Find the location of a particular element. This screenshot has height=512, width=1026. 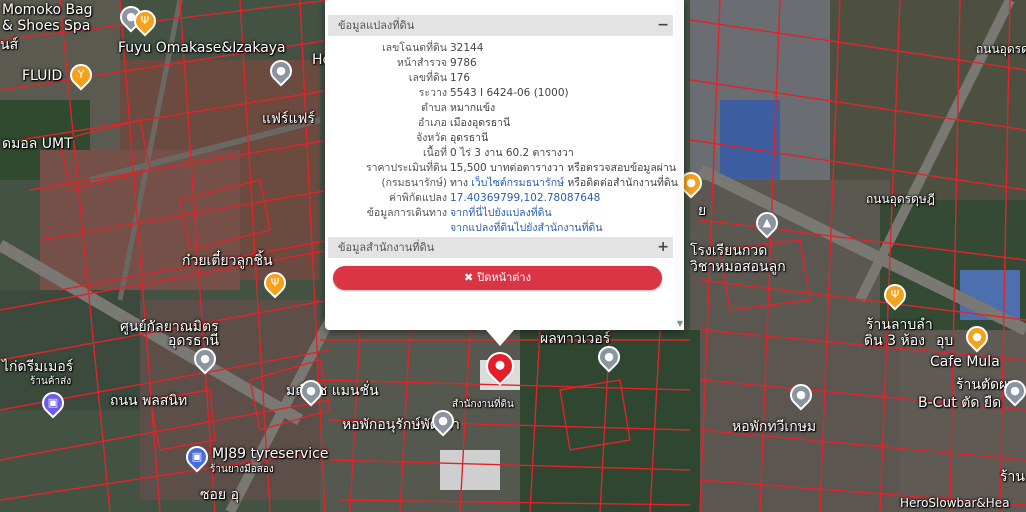

detail-value: 9786 is located at coordinates (463, 63).